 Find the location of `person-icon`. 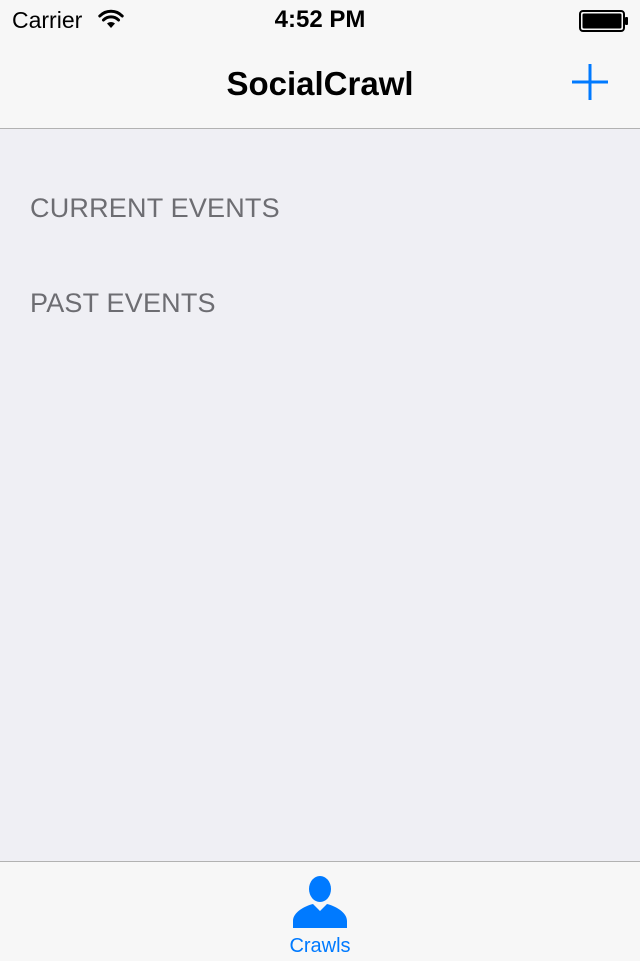

person-icon is located at coordinates (320, 902).